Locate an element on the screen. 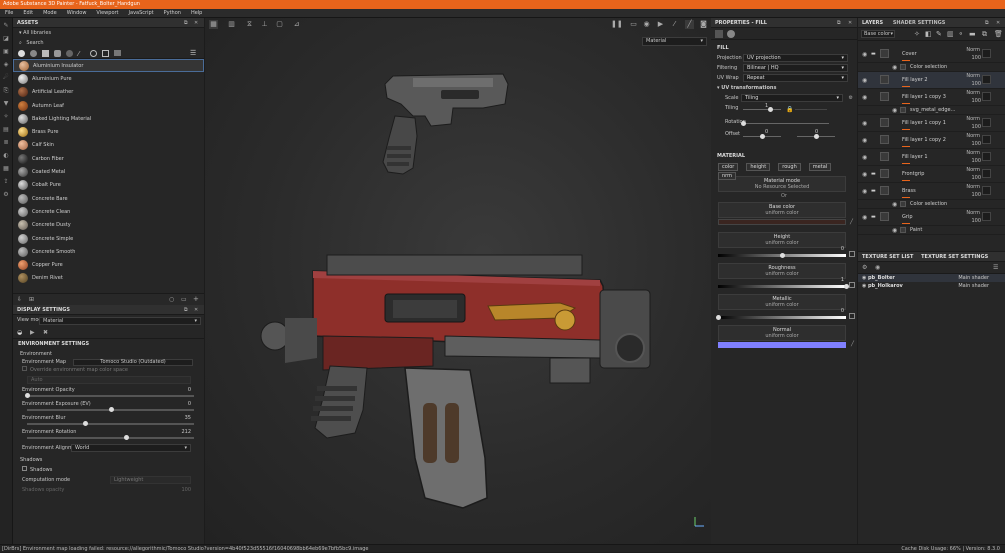  offset-y-slider is located at coordinates (816, 136).